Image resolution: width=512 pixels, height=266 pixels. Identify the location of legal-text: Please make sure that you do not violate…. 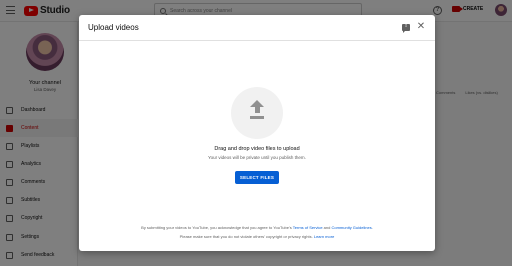
(246, 236).